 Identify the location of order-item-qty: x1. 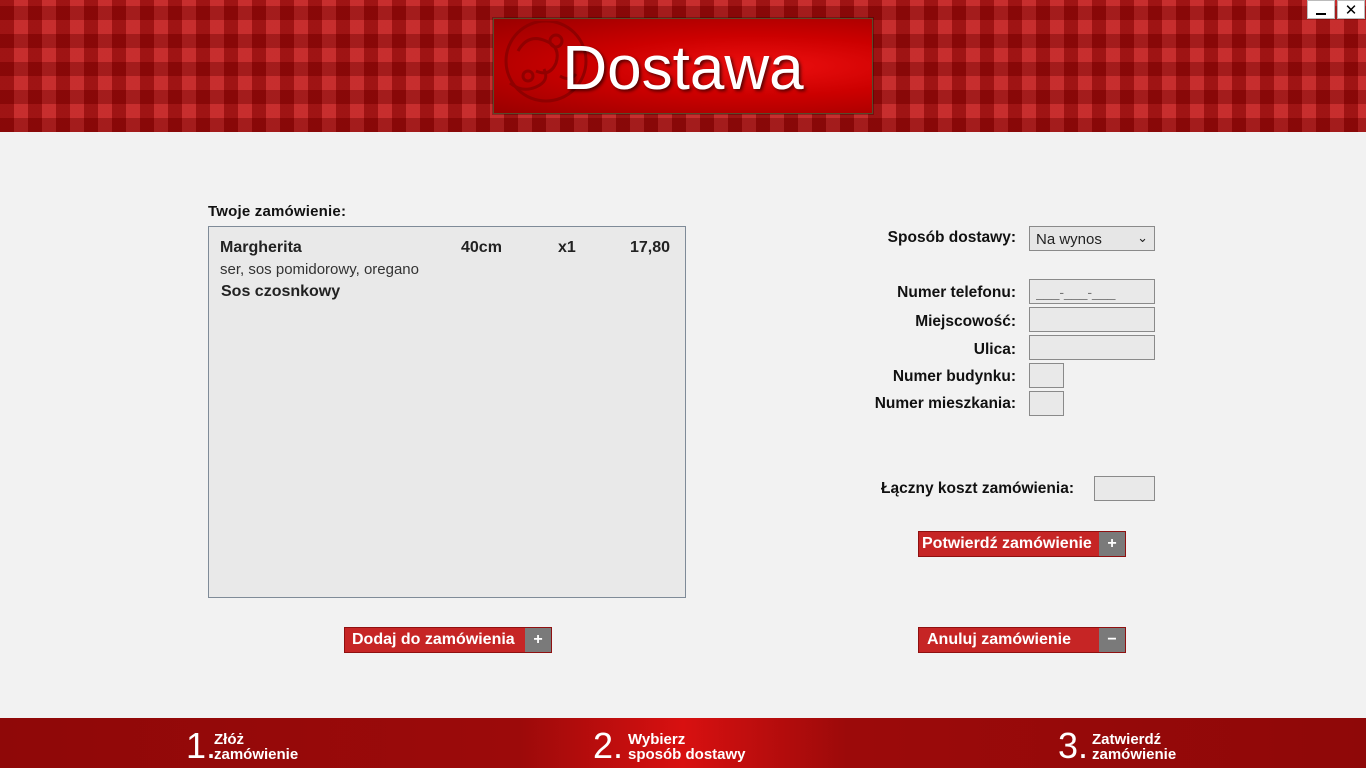
(567, 247).